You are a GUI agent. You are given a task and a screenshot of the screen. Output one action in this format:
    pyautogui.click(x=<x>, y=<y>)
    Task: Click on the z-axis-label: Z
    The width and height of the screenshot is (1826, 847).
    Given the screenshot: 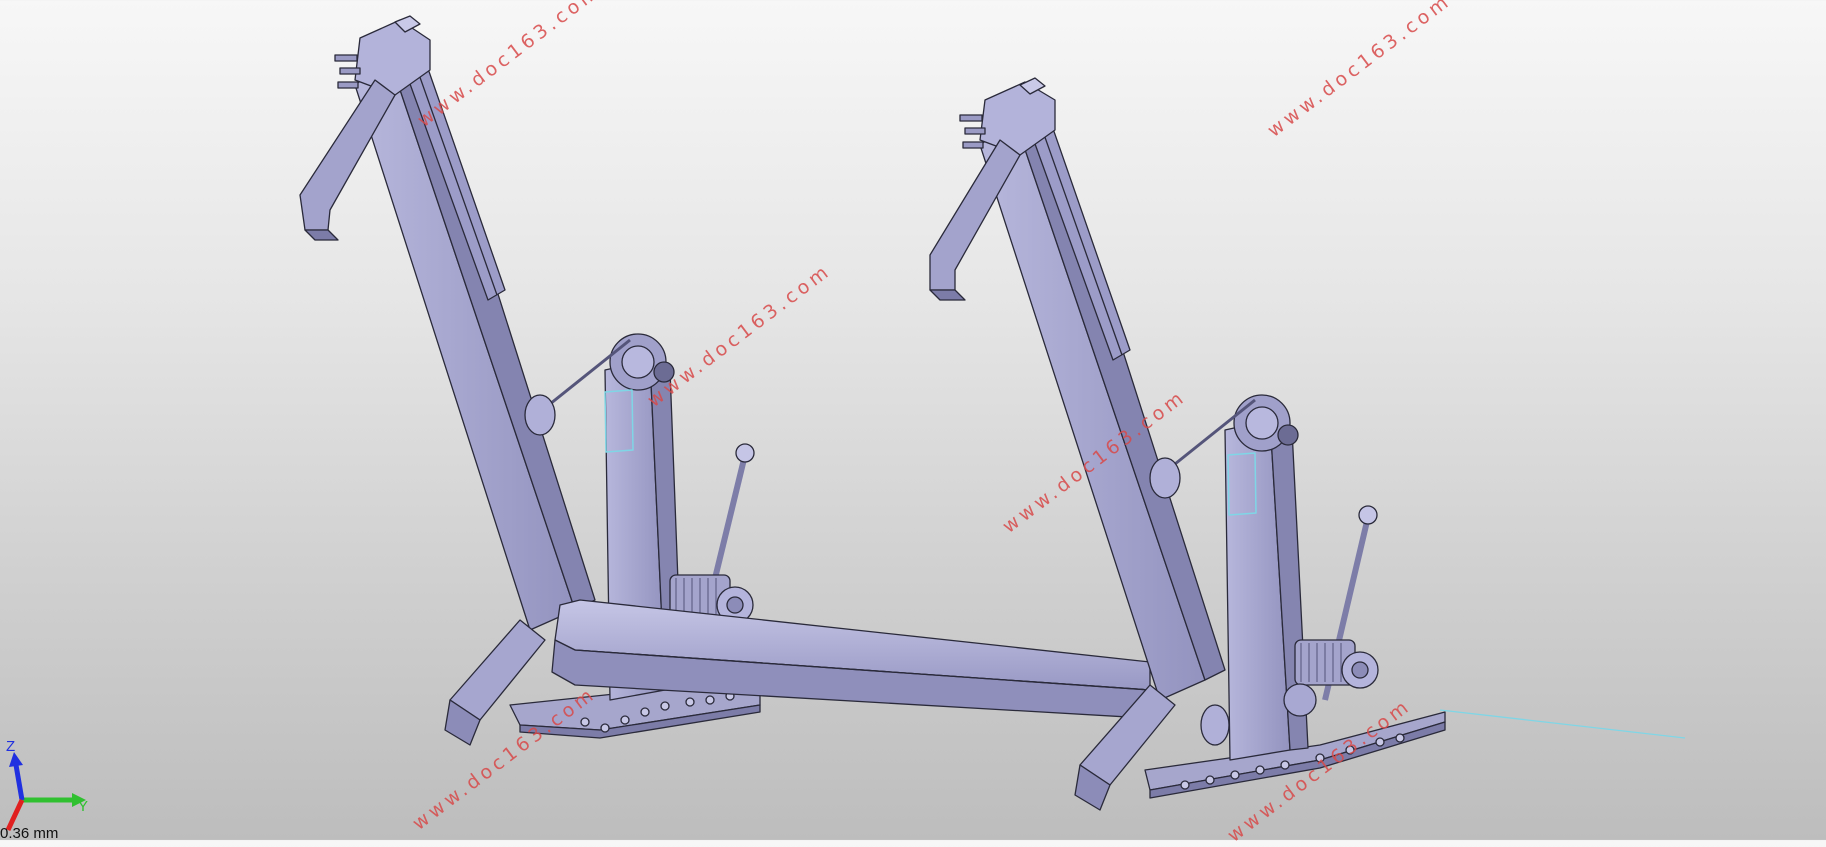 What is the action you would take?
    pyautogui.click(x=10, y=746)
    